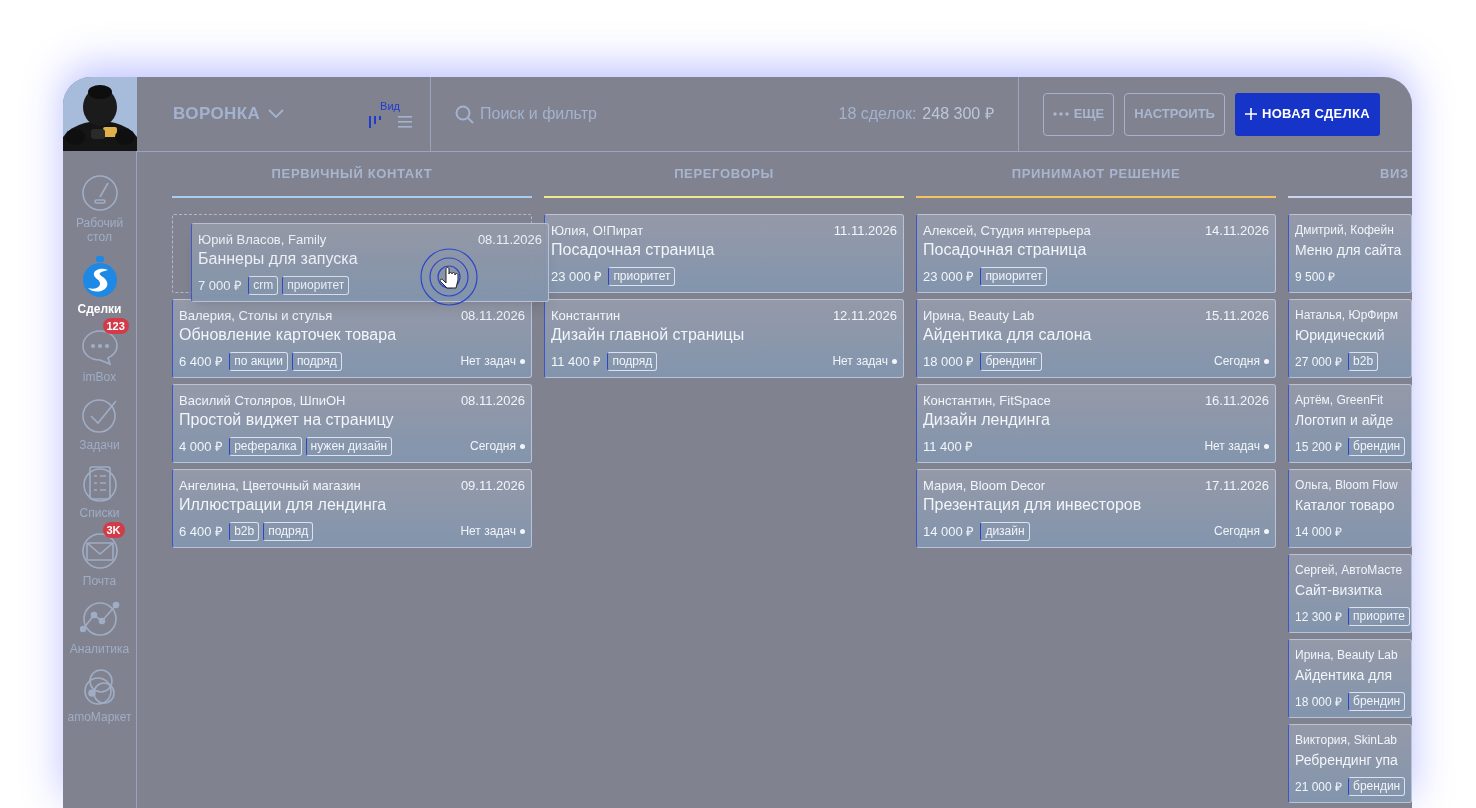 The height and width of the screenshot is (808, 1476). Describe the element at coordinates (201, 446) in the screenshot. I see `deal-price: 4 000 ₽` at that location.